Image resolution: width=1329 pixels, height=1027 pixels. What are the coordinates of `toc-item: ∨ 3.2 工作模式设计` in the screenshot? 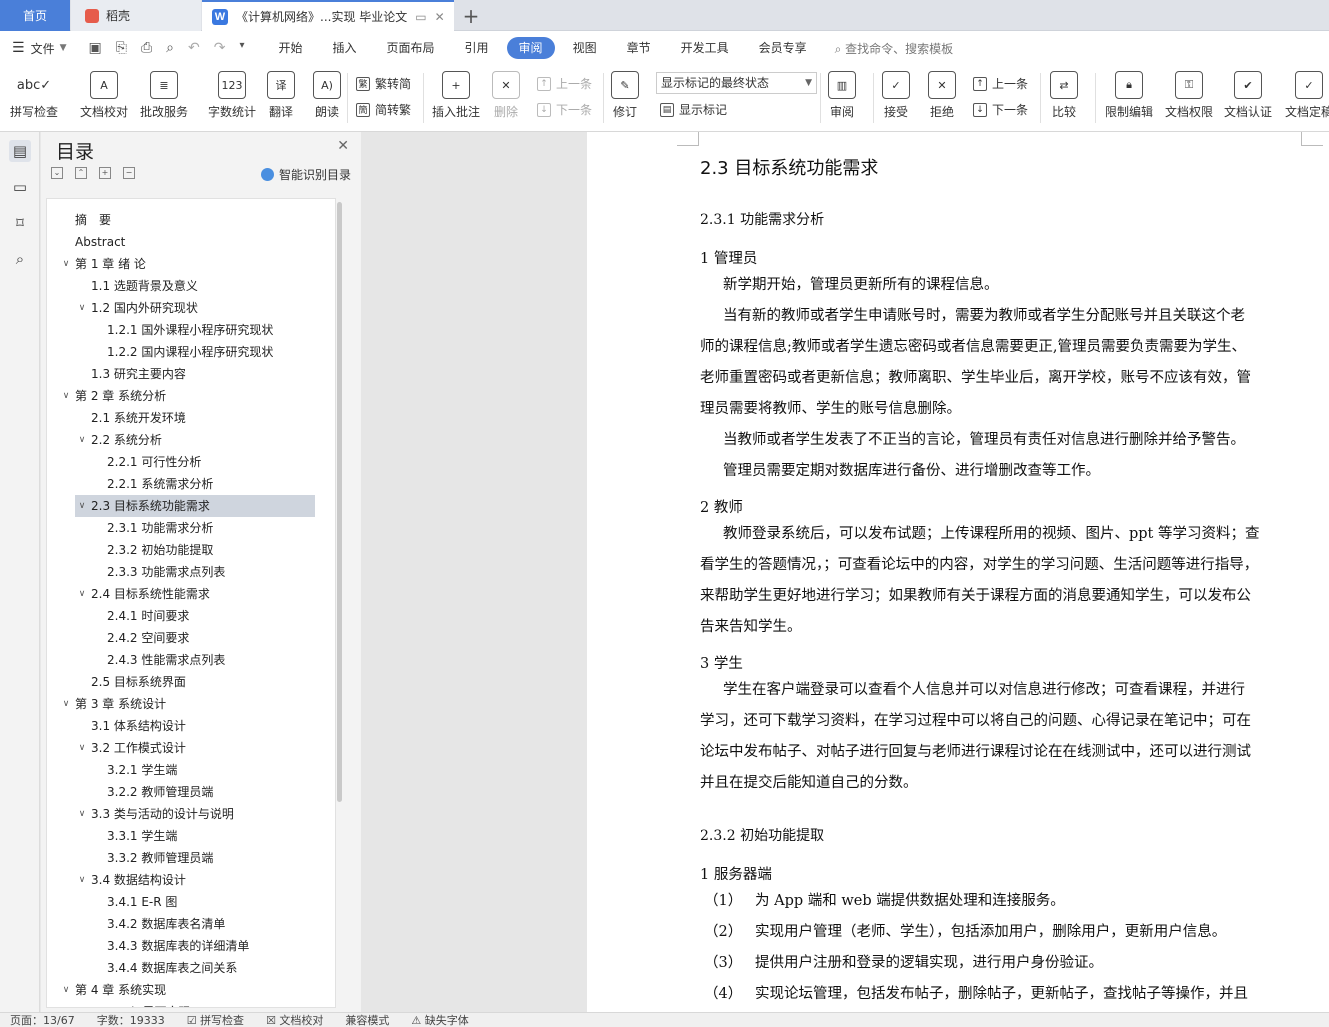 It's located at (130, 748).